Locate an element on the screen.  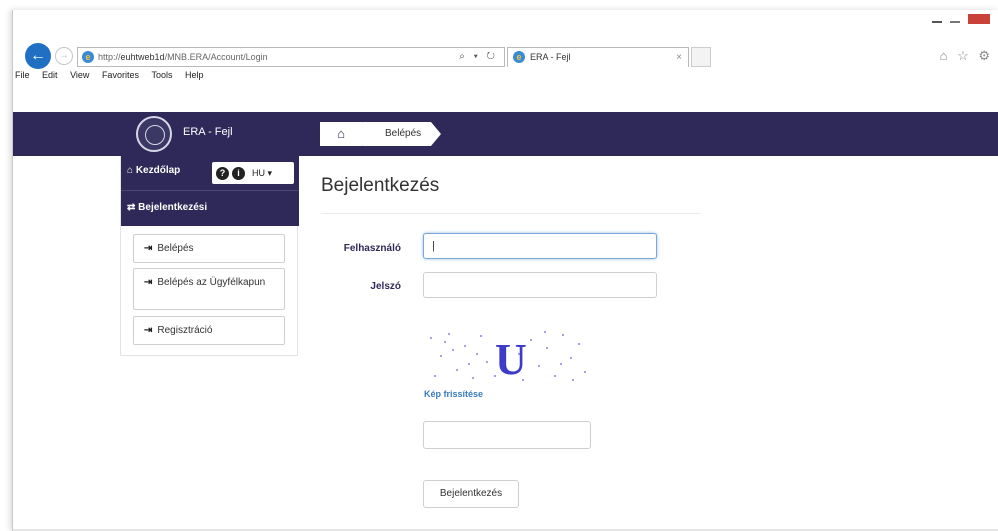
password-label: Jelszó is located at coordinates (385, 286).